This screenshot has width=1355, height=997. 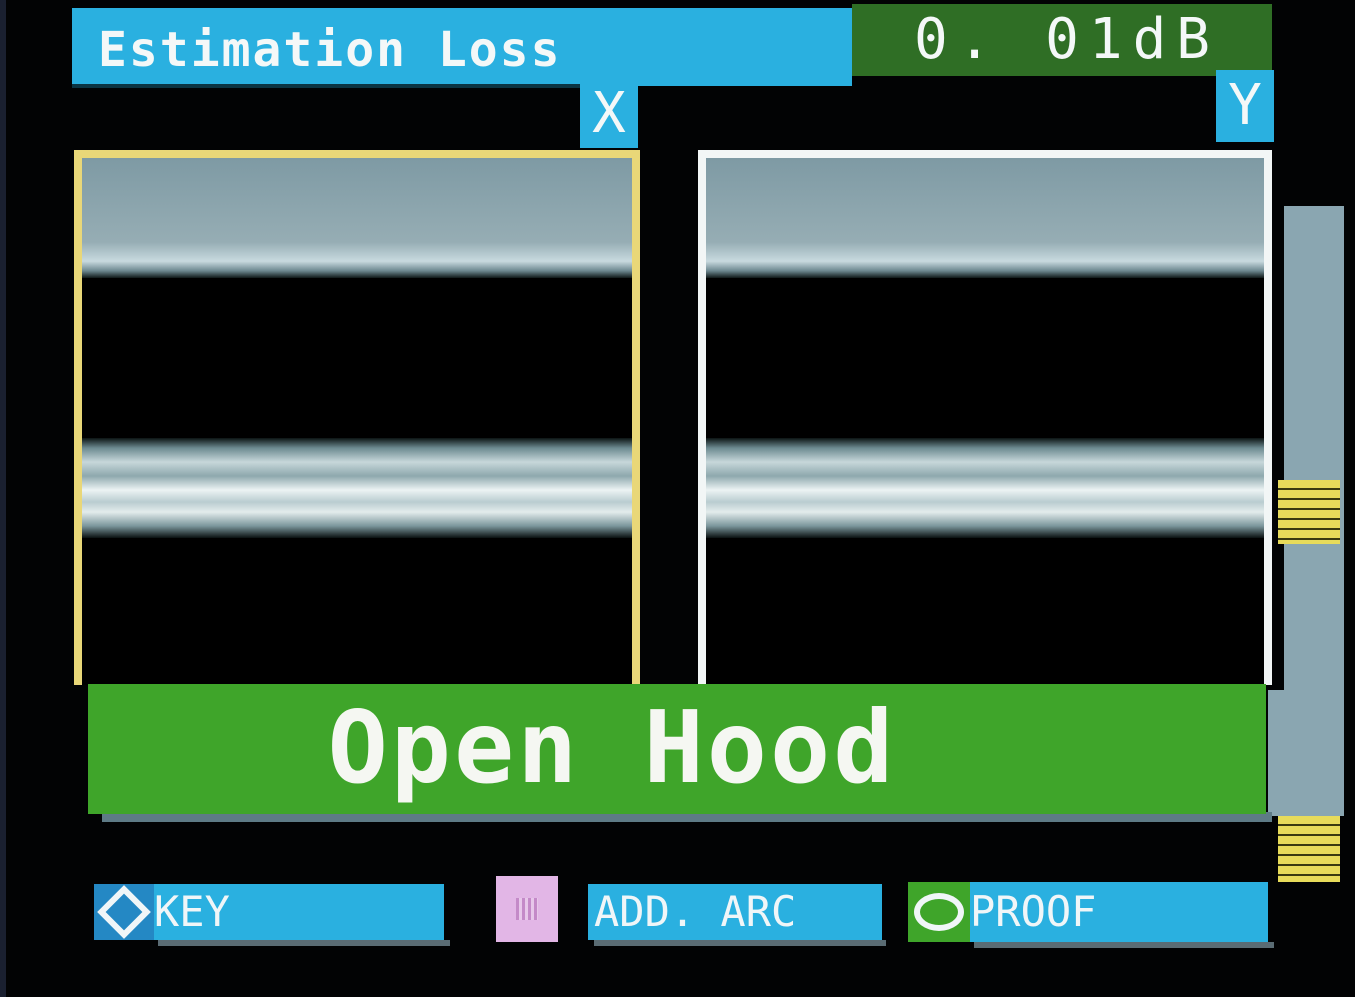 What do you see at coordinates (124, 912) in the screenshot?
I see `diamond-icon` at bounding box center [124, 912].